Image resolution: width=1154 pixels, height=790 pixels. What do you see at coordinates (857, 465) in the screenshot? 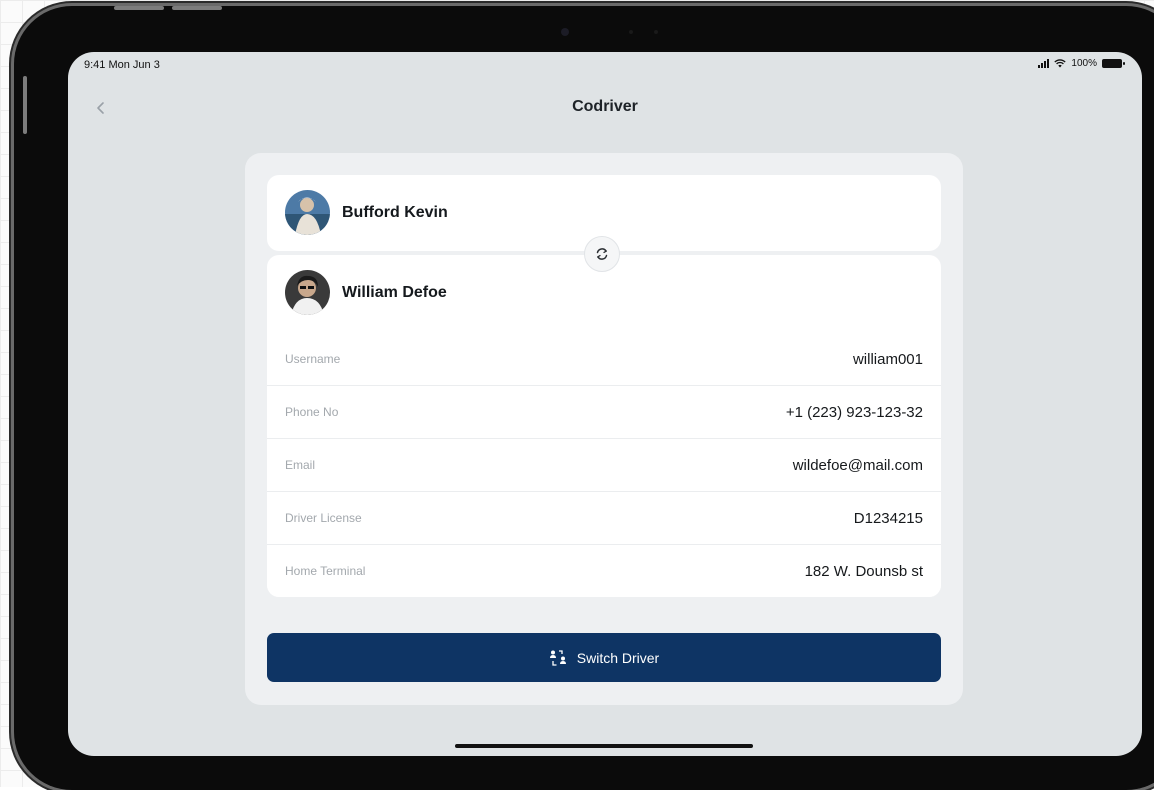
I see `detail-value: wildefoe@mail.com` at bounding box center [857, 465].